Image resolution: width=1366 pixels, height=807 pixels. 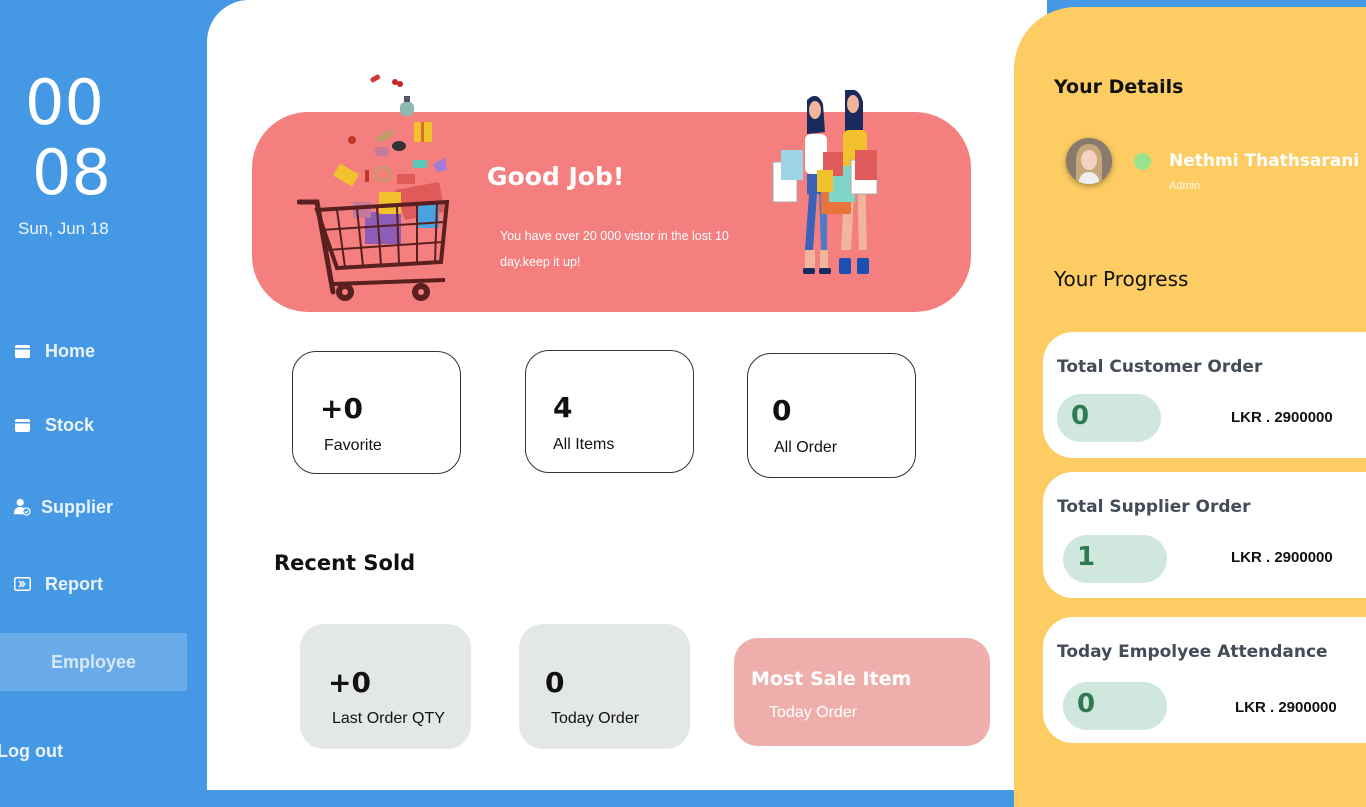 I want to click on stat-label: All Items, so click(x=584, y=444).